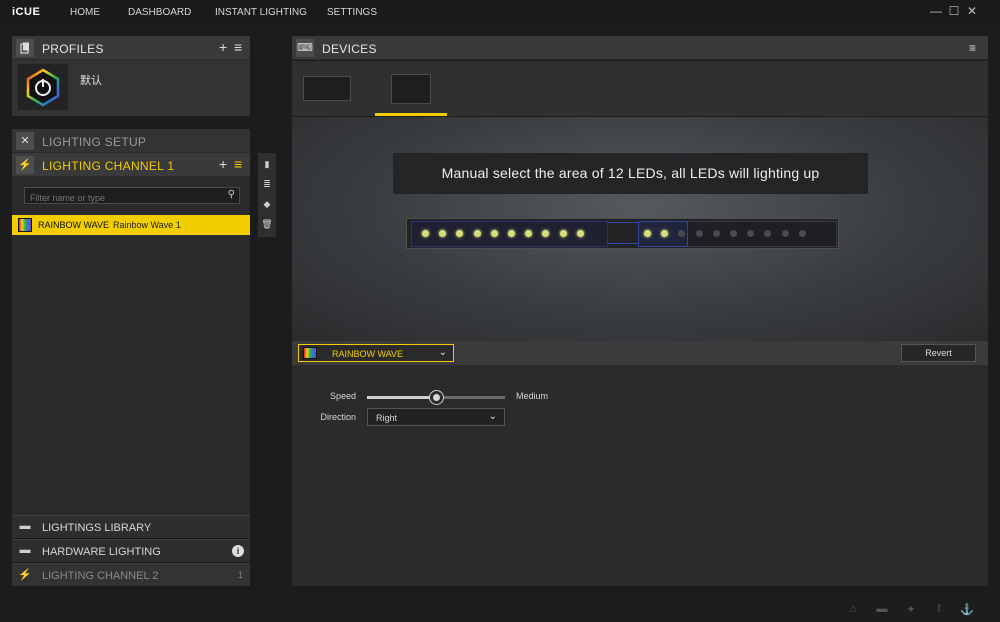 The image size is (1000, 622). What do you see at coordinates (26, 12) in the screenshot?
I see `app-name: iCUE` at bounding box center [26, 12].